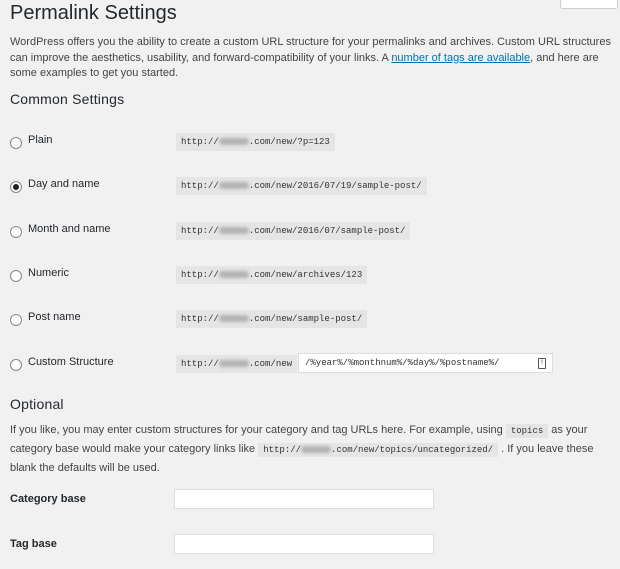  I want to click on day-and-name-radio, so click(16, 187).